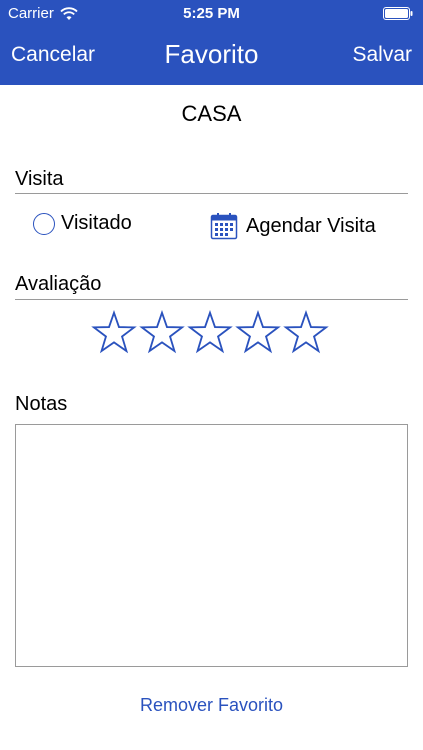 This screenshot has height=750, width=423. Describe the element at coordinates (211, 193) in the screenshot. I see `visit-divider` at that location.